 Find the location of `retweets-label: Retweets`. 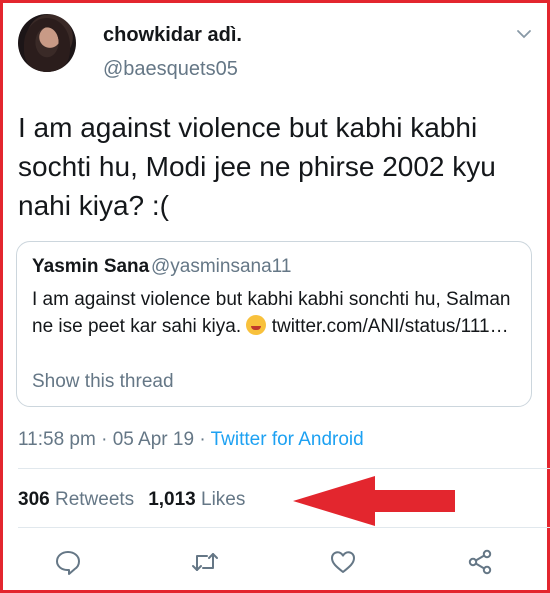

retweets-label: Retweets is located at coordinates (94, 499).